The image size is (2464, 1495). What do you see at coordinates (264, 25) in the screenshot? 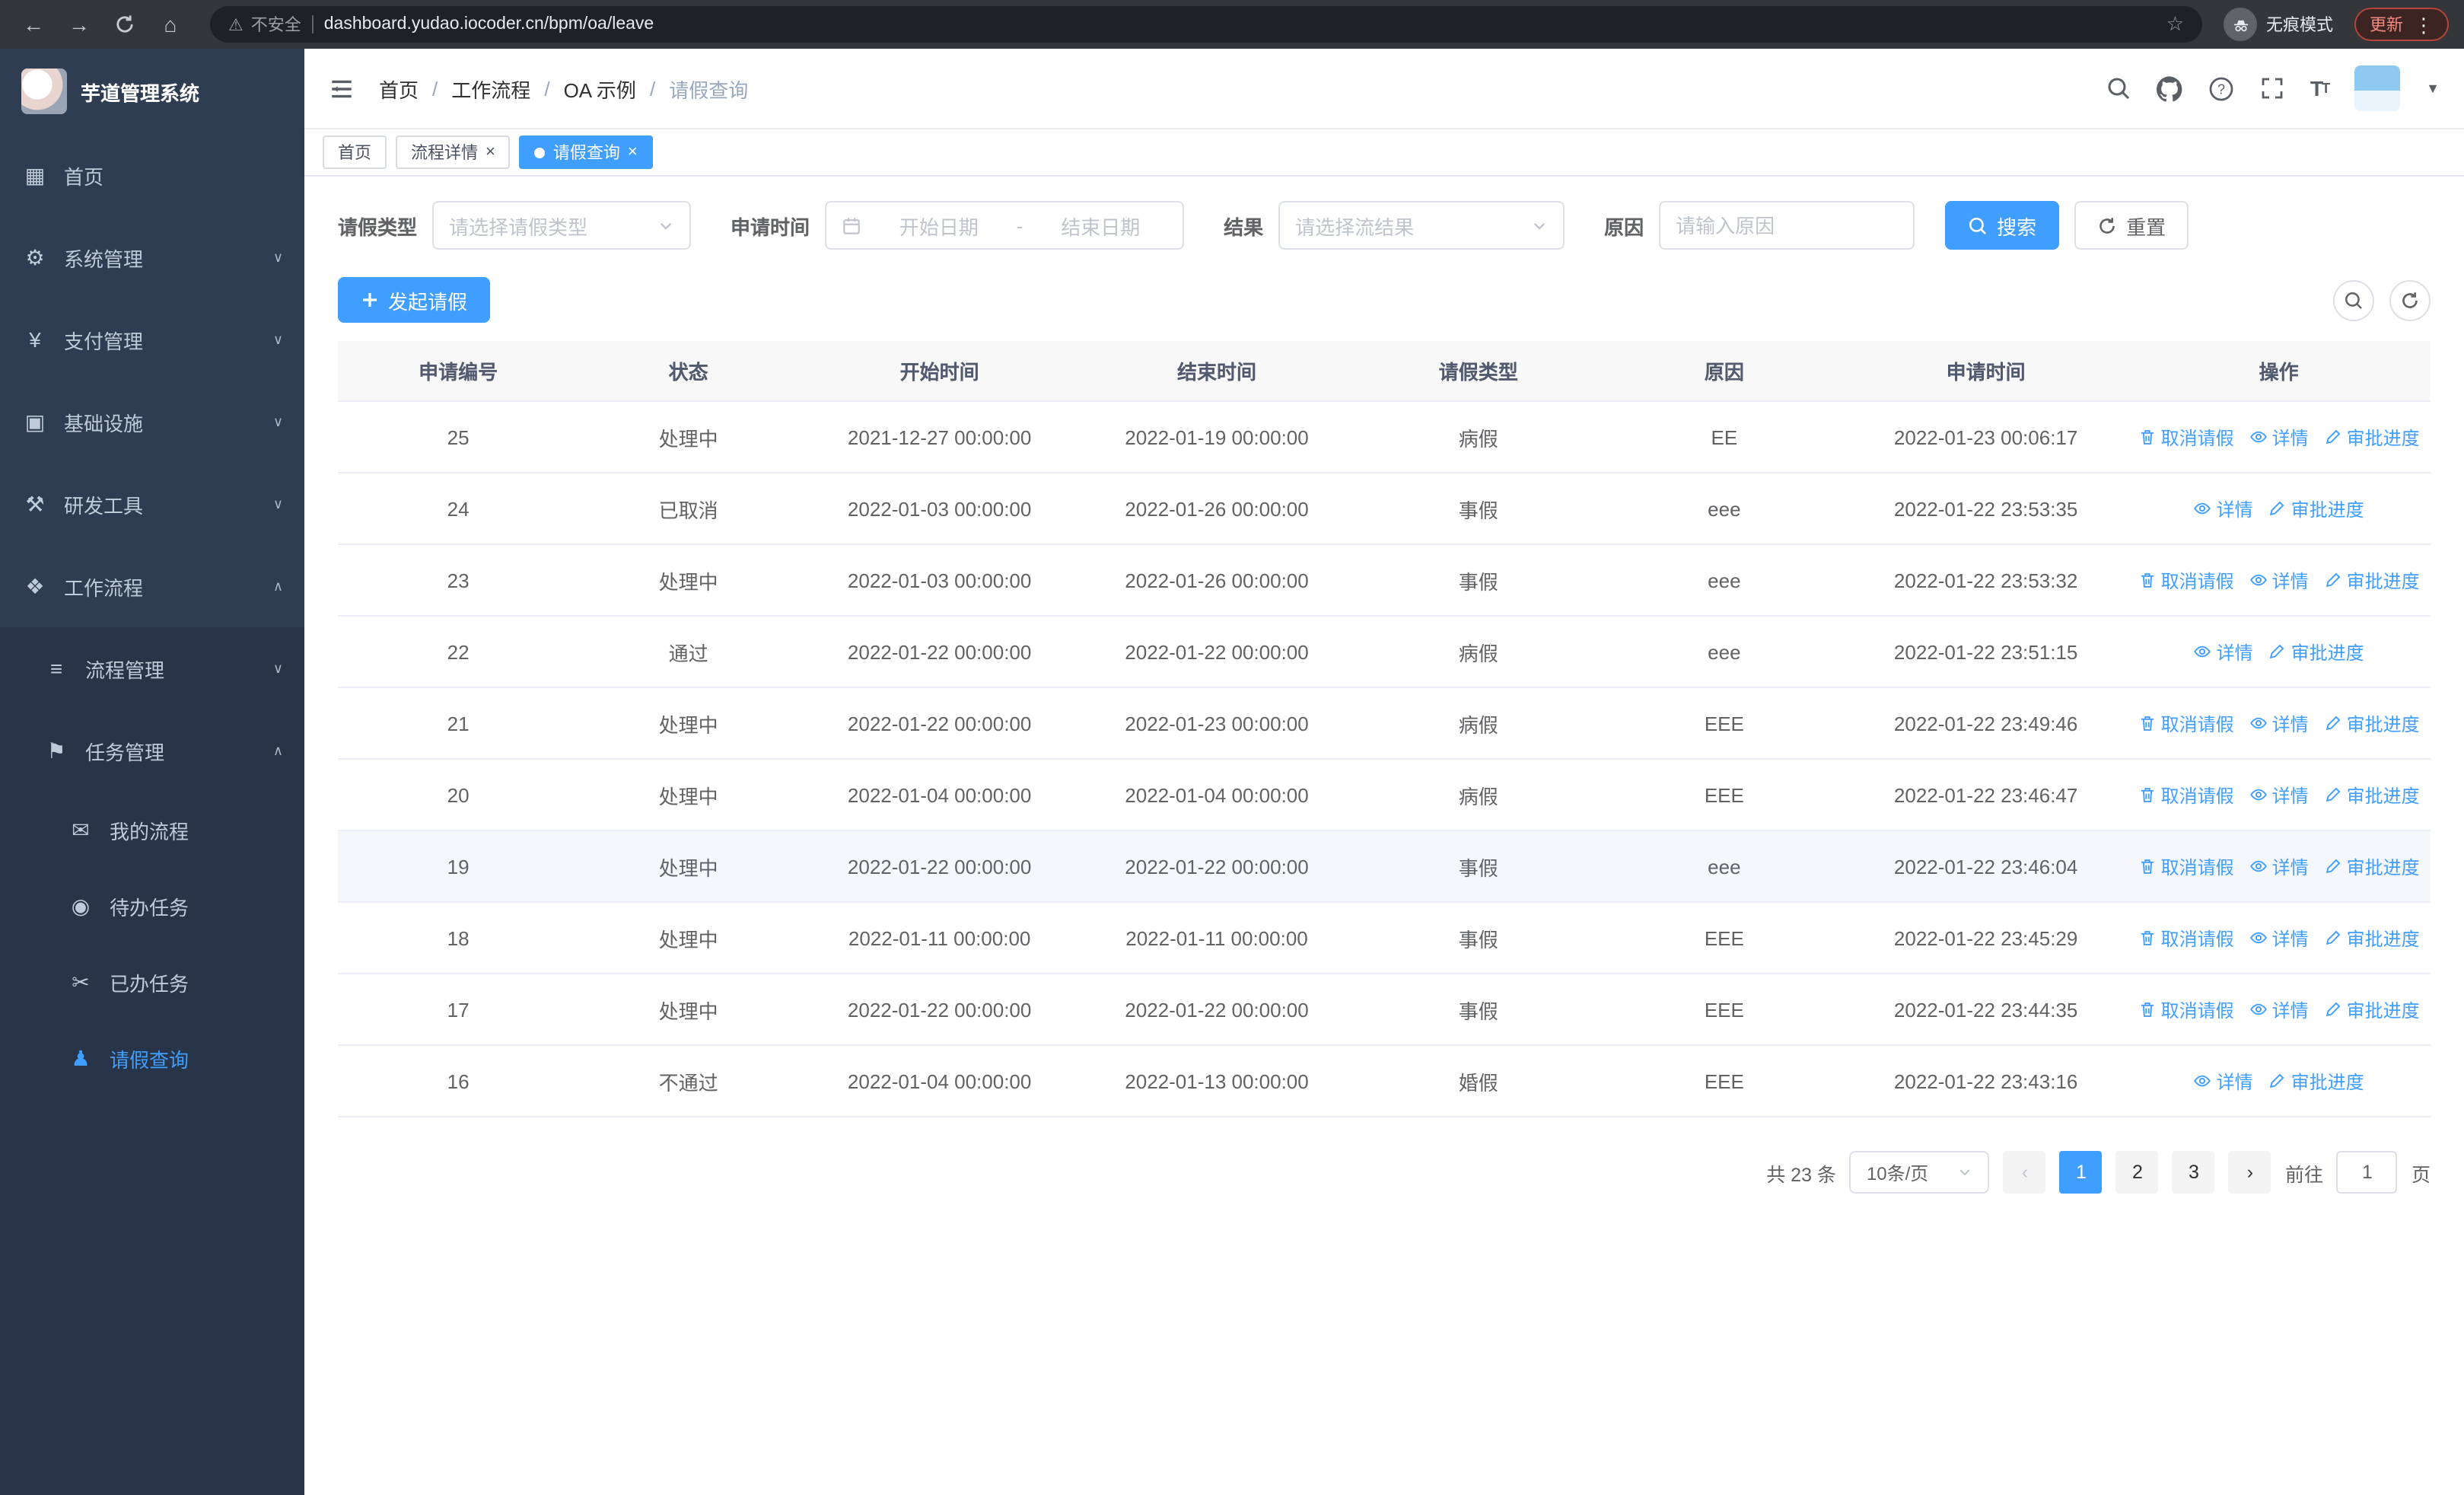
I see `security-warning: ⚠ 不安全` at bounding box center [264, 25].